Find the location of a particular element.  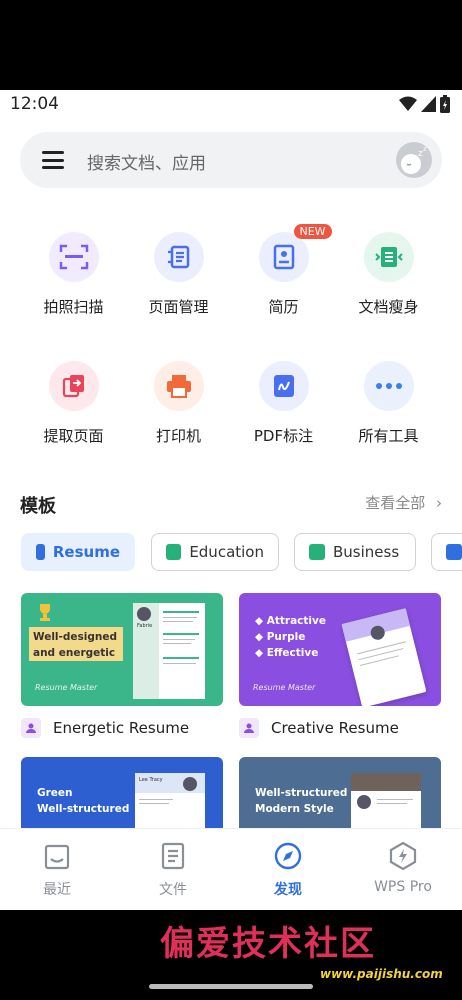

nav-label: WPS Pro is located at coordinates (403, 887).